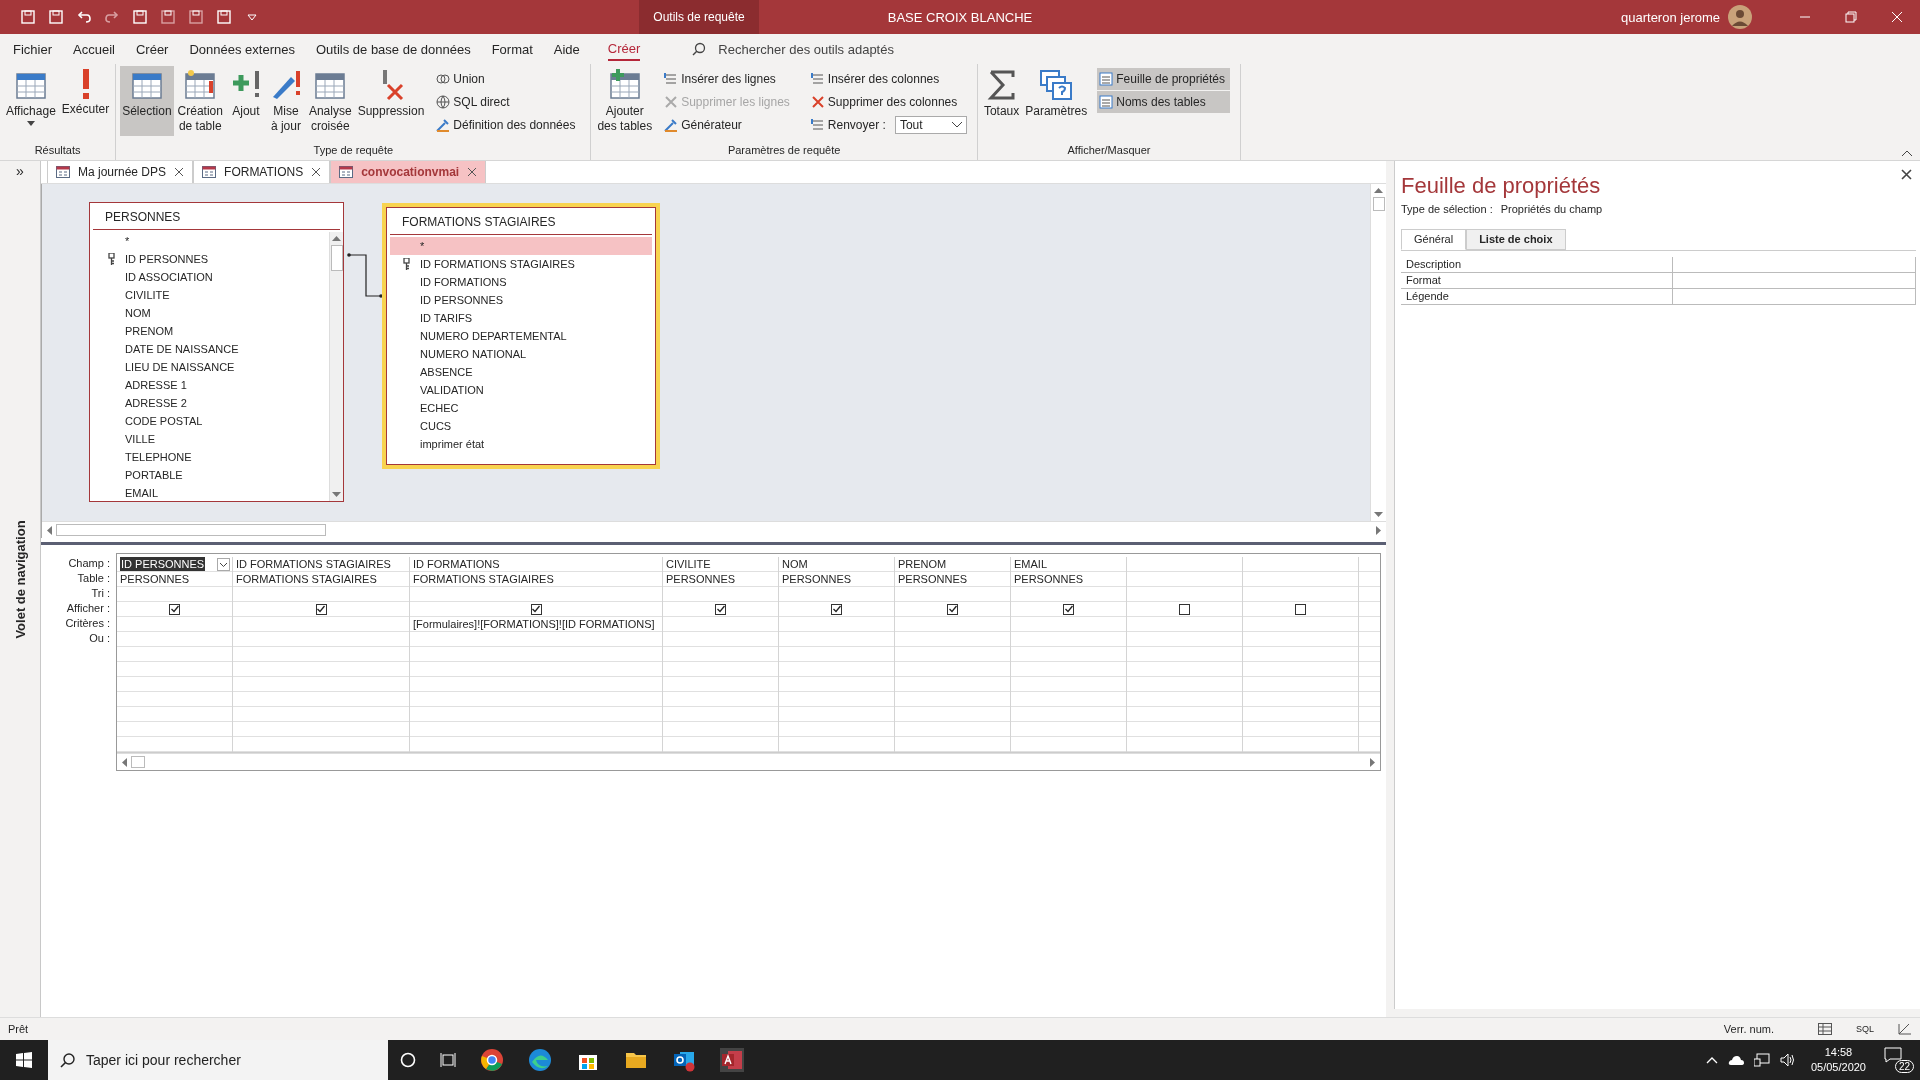 This screenshot has width=1920, height=1080. I want to click on field-item: CODE POSTAL, so click(209, 421).